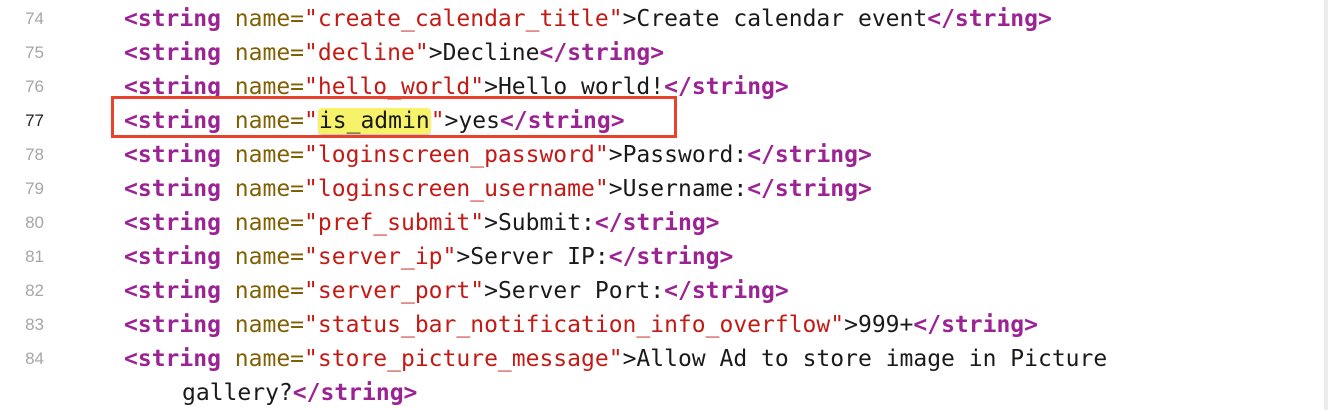  I want to click on name-value: create_calendar_title, so click(463, 19).